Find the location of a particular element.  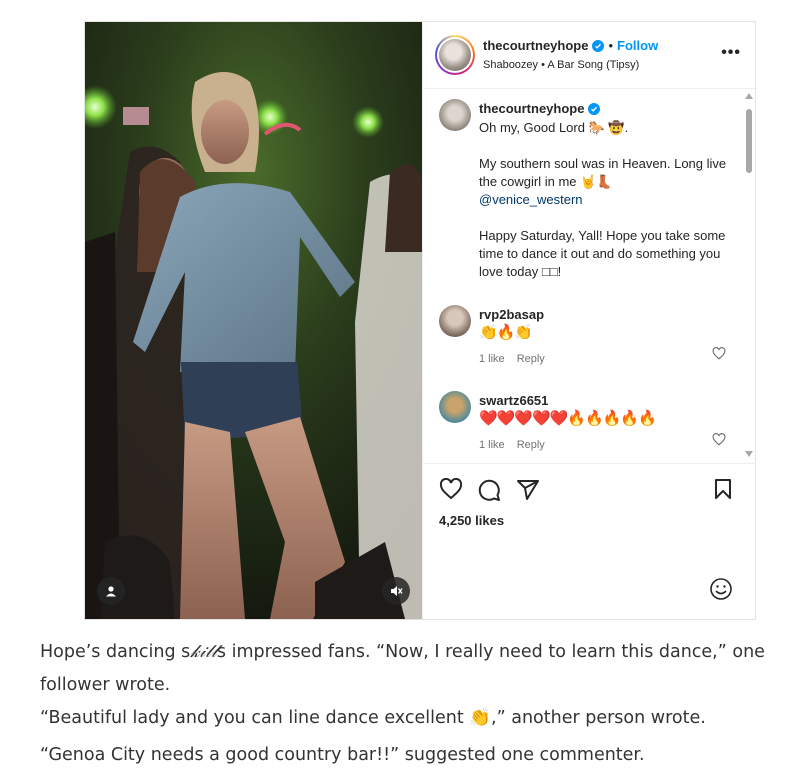

caption-username: thecourtneyhope is located at coordinates (531, 108).